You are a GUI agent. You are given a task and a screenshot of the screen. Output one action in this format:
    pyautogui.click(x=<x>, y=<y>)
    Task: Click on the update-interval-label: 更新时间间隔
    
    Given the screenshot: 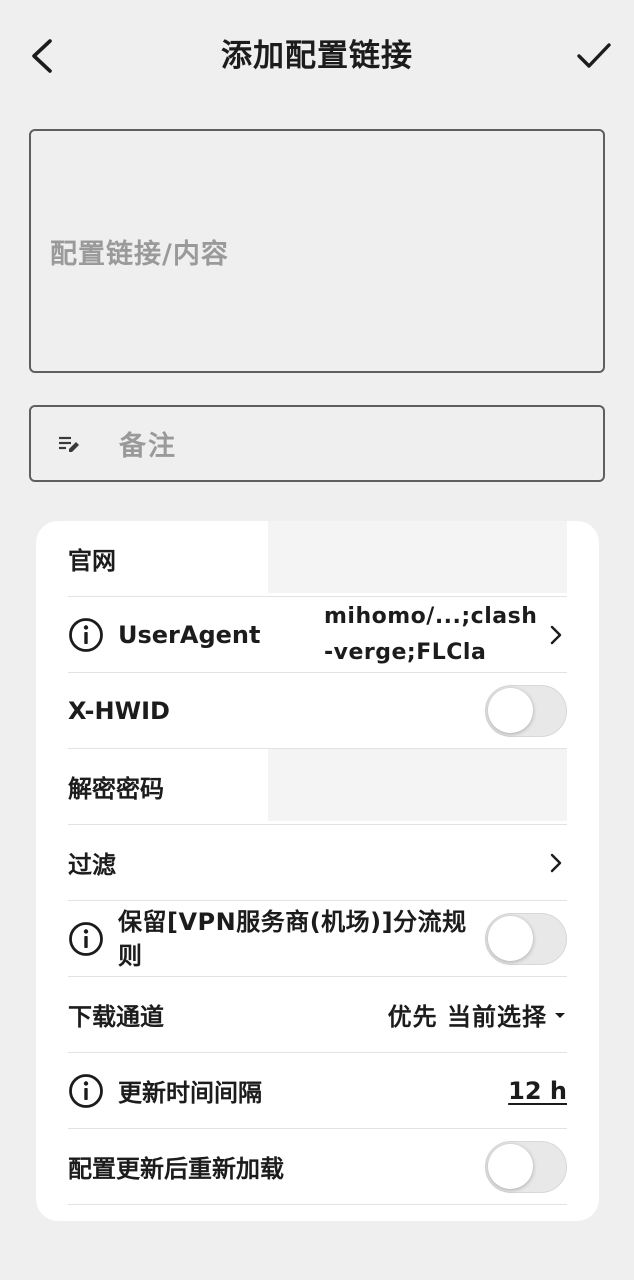 What is the action you would take?
    pyautogui.click(x=190, y=1093)
    